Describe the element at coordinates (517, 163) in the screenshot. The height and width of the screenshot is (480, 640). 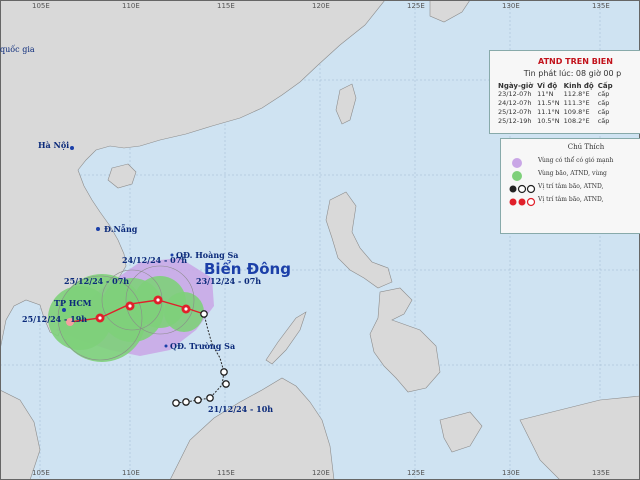
I see `purple-circle-icon` at that location.